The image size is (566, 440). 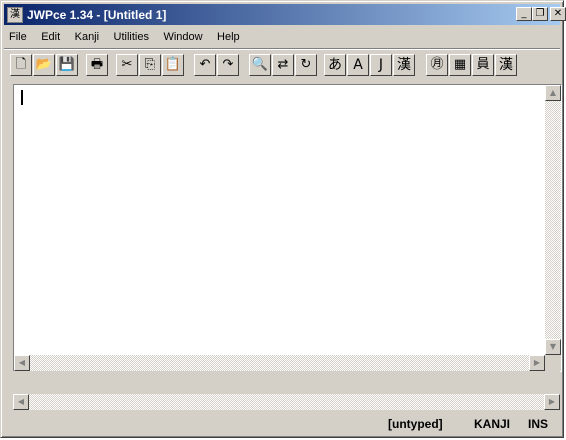 I want to click on status-mode: [untyped], so click(x=415, y=424).